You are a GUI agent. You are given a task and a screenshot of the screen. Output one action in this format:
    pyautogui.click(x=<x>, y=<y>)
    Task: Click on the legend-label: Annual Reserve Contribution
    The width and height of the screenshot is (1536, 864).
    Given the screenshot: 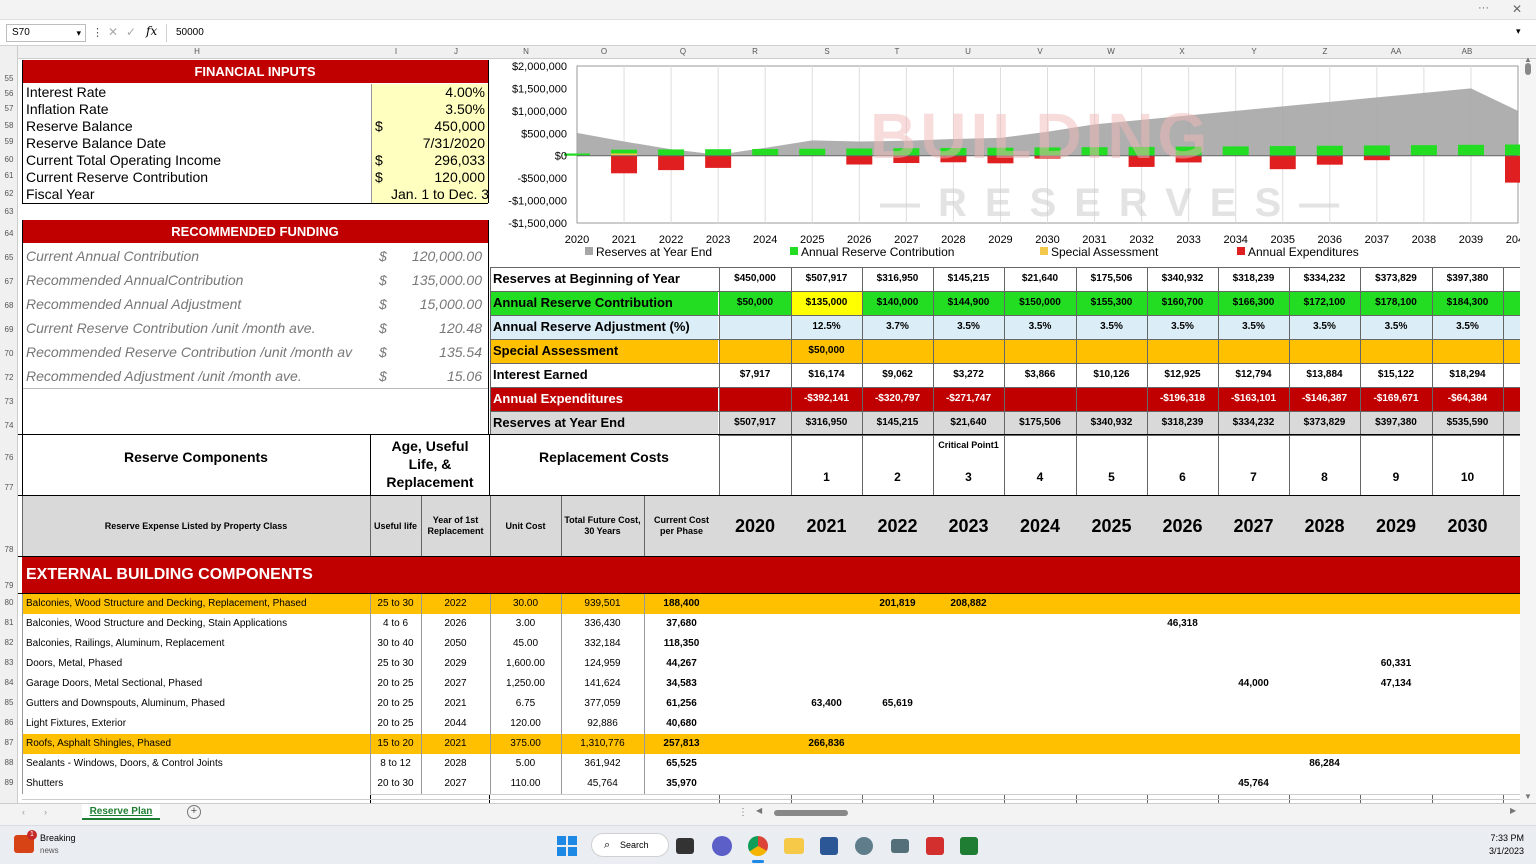 What is the action you would take?
    pyautogui.click(x=877, y=252)
    